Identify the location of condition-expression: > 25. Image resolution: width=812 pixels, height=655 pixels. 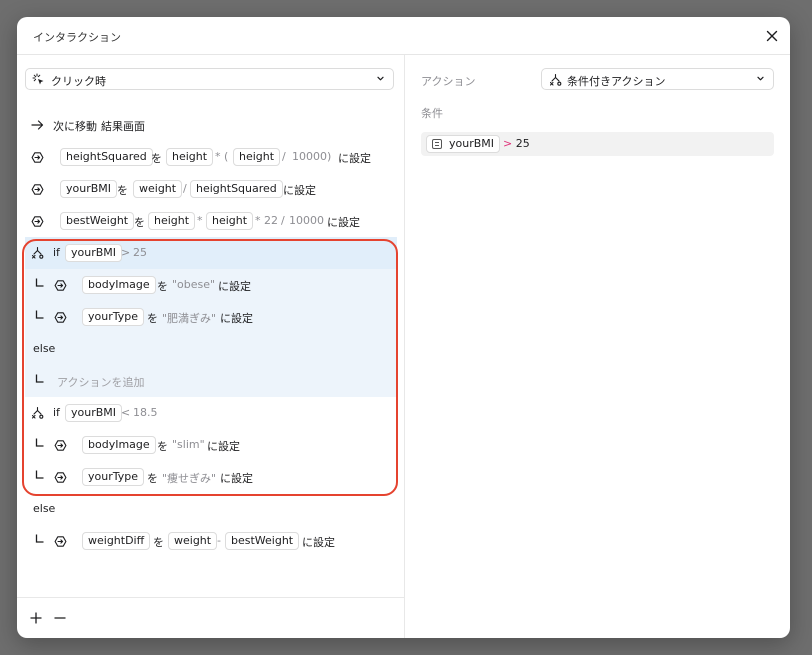
(516, 143).